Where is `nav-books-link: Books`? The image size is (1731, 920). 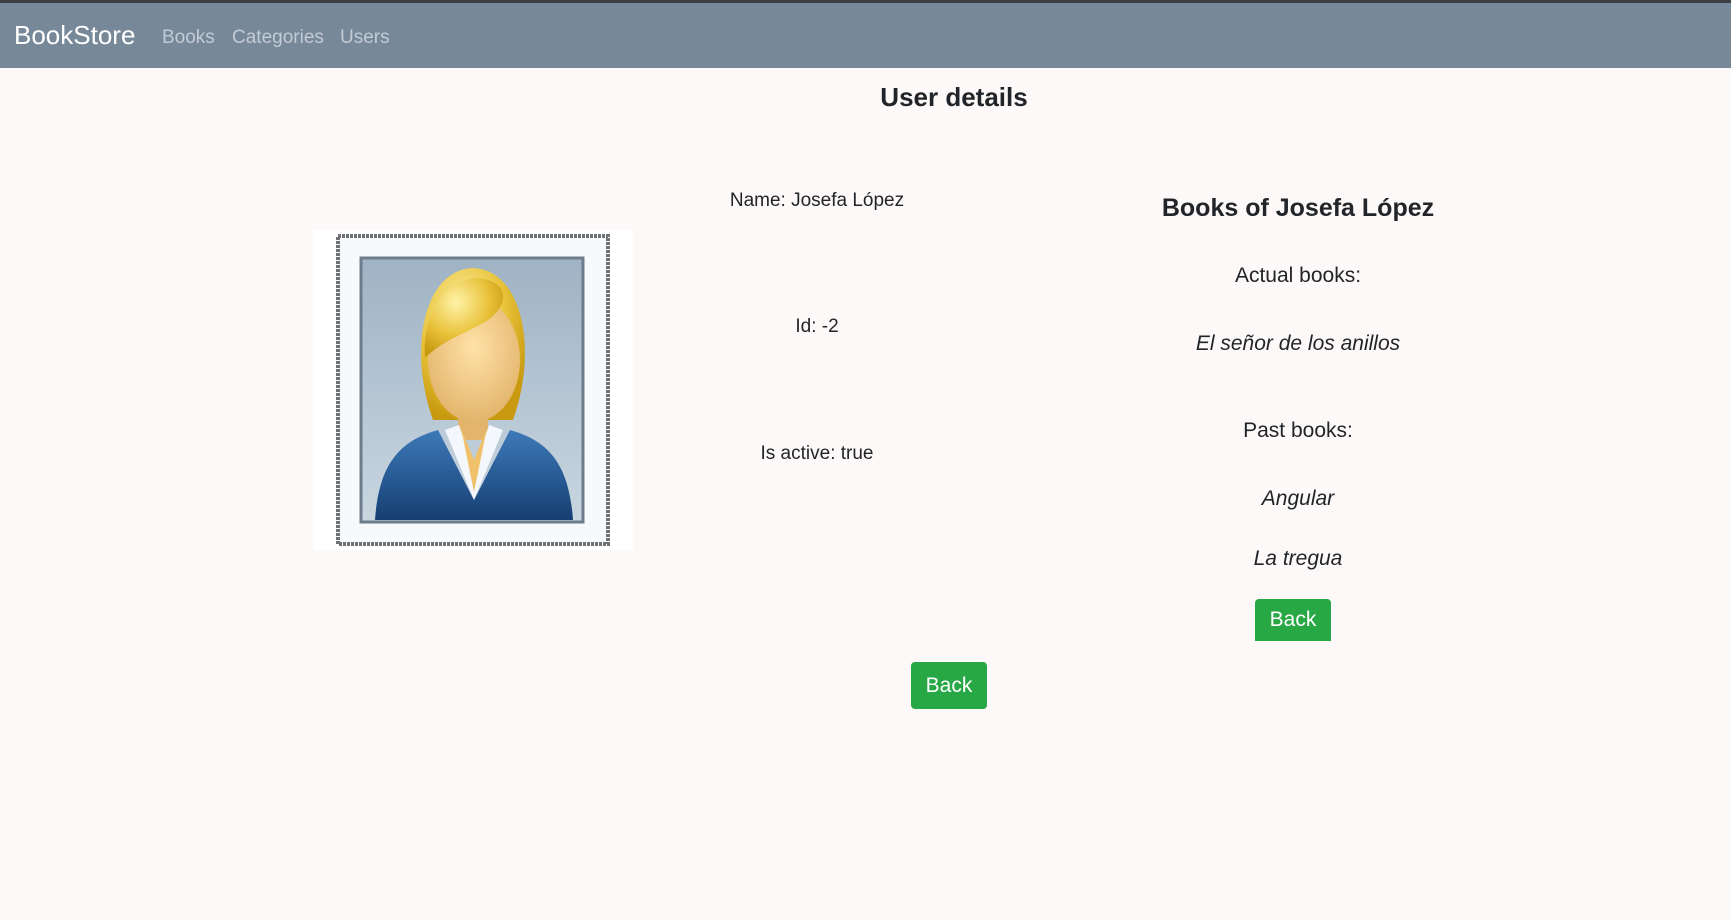
nav-books-link: Books is located at coordinates (188, 38).